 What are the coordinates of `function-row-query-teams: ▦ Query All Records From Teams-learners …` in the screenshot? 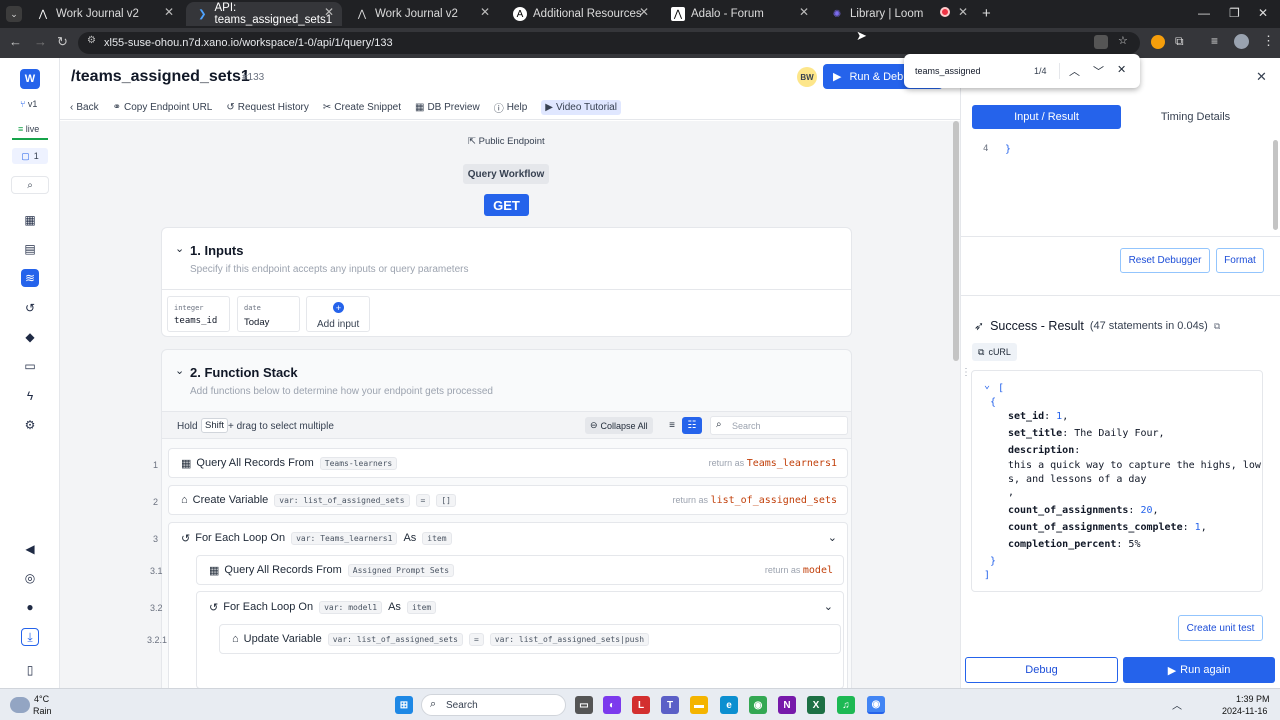 It's located at (508, 463).